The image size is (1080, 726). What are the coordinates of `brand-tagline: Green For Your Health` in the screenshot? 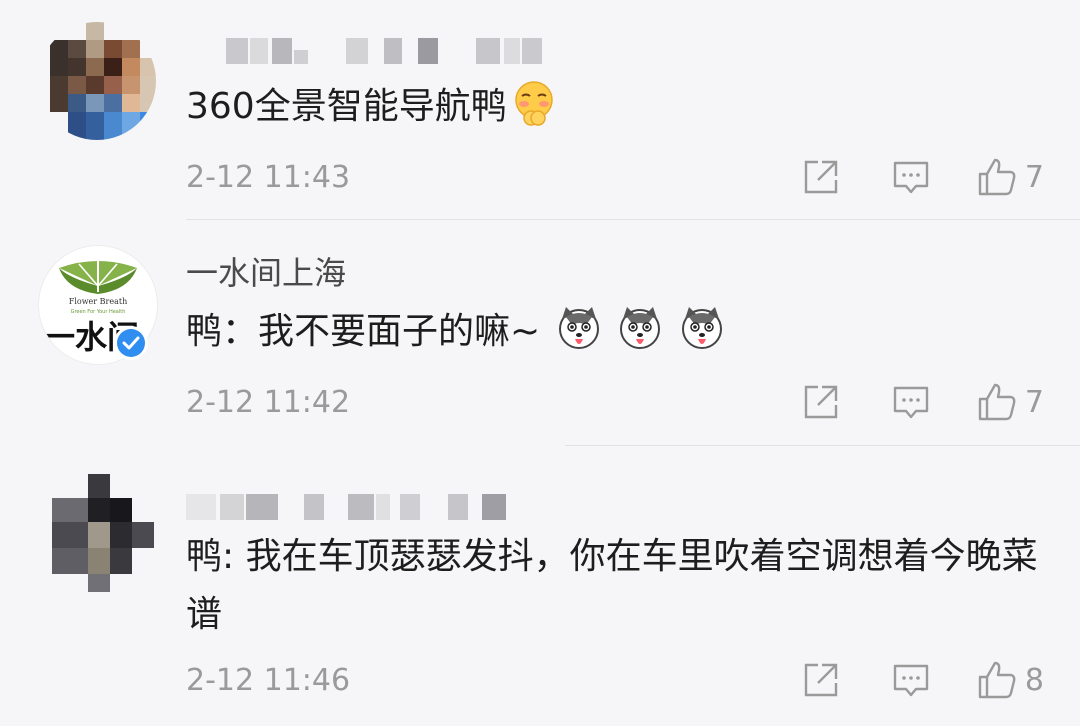 It's located at (98, 312).